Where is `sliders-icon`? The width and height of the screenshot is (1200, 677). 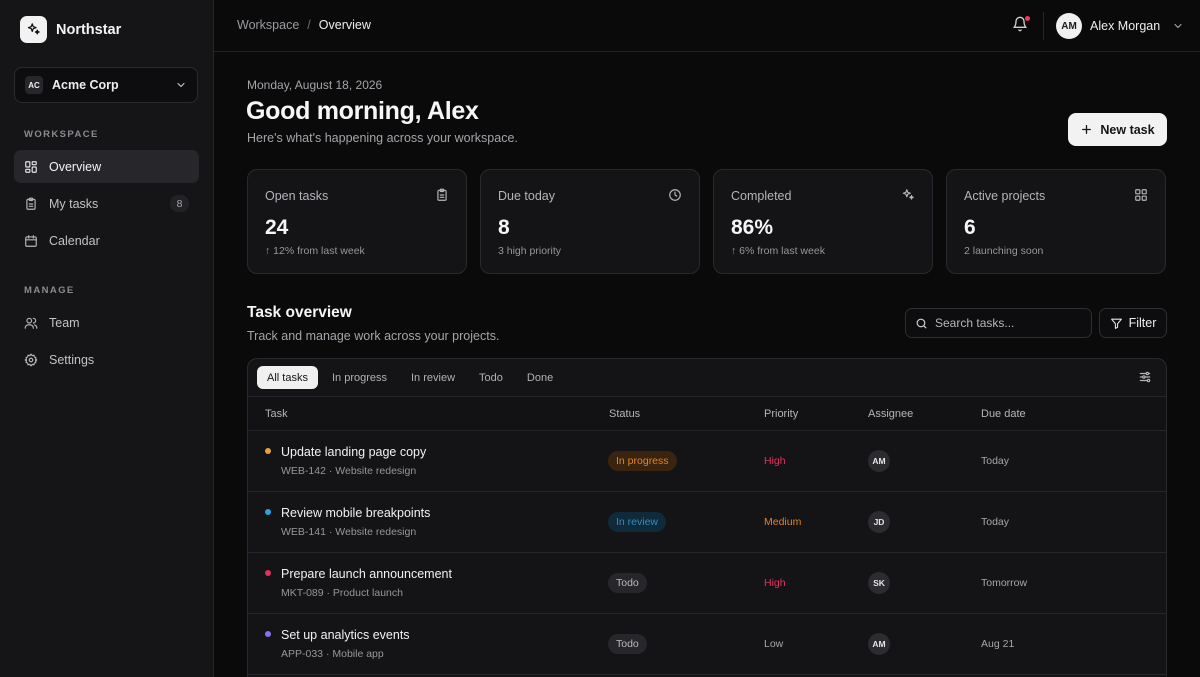
sliders-icon is located at coordinates (1145, 377).